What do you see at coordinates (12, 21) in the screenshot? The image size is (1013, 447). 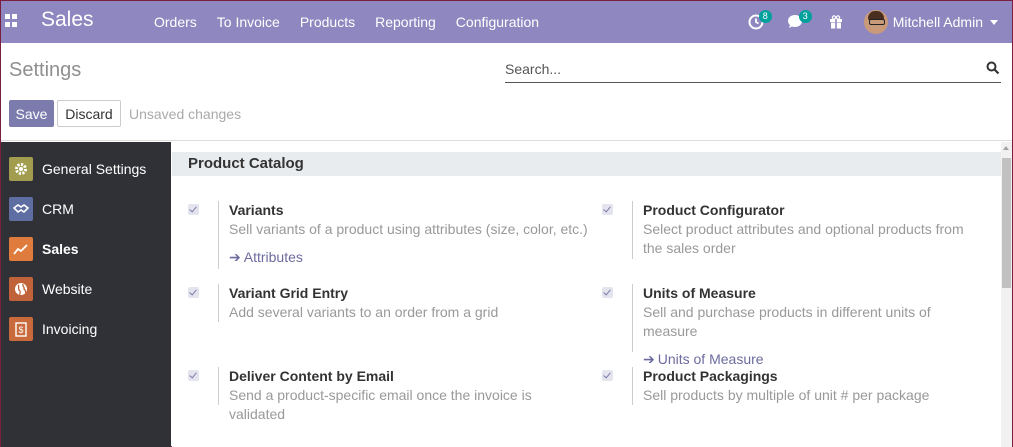 I see `apps-menu-icon` at bounding box center [12, 21].